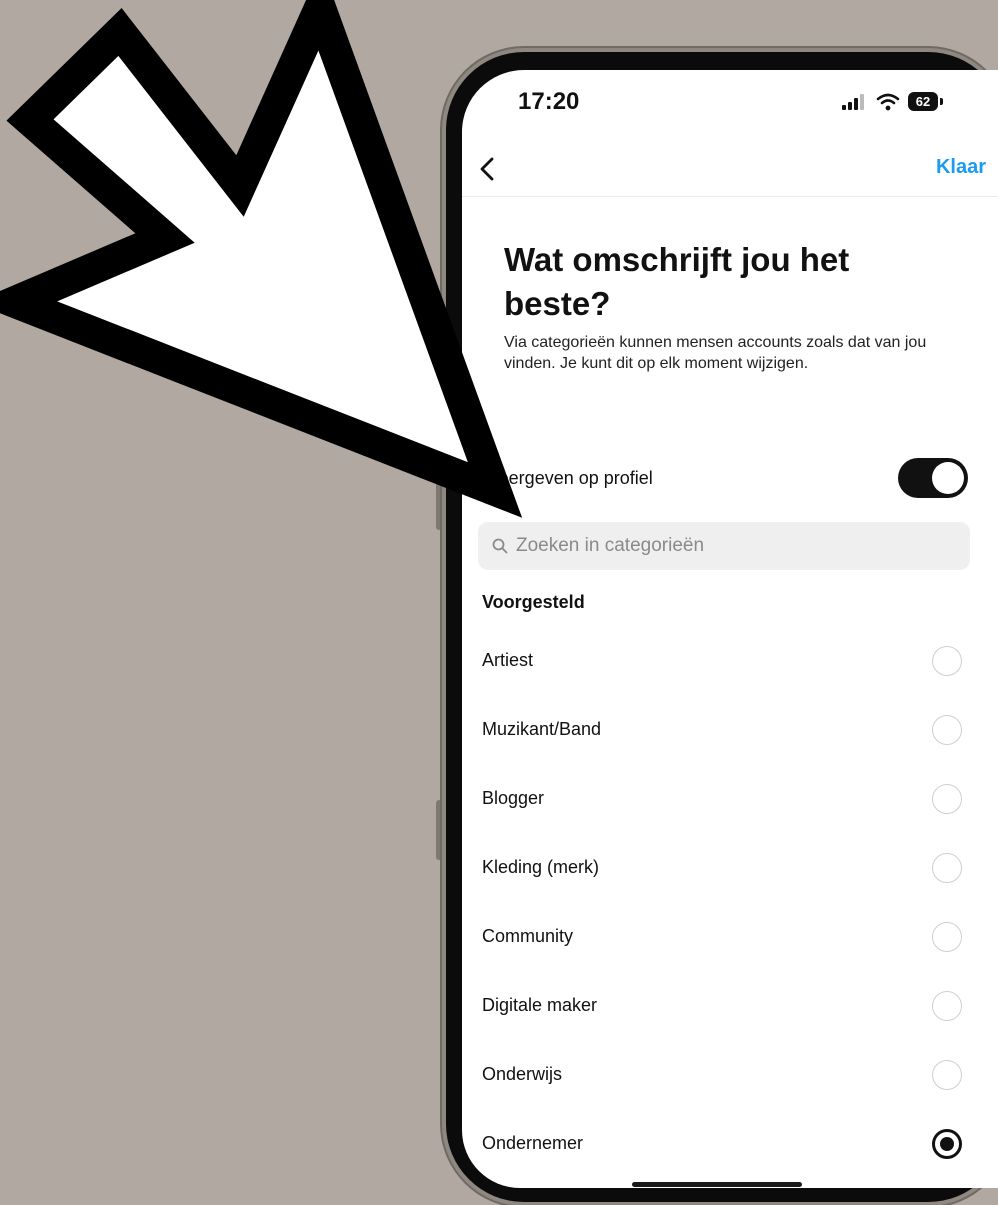 The width and height of the screenshot is (998, 1205). Describe the element at coordinates (542, 729) in the screenshot. I see `category-label: Muzikant/Band` at that location.